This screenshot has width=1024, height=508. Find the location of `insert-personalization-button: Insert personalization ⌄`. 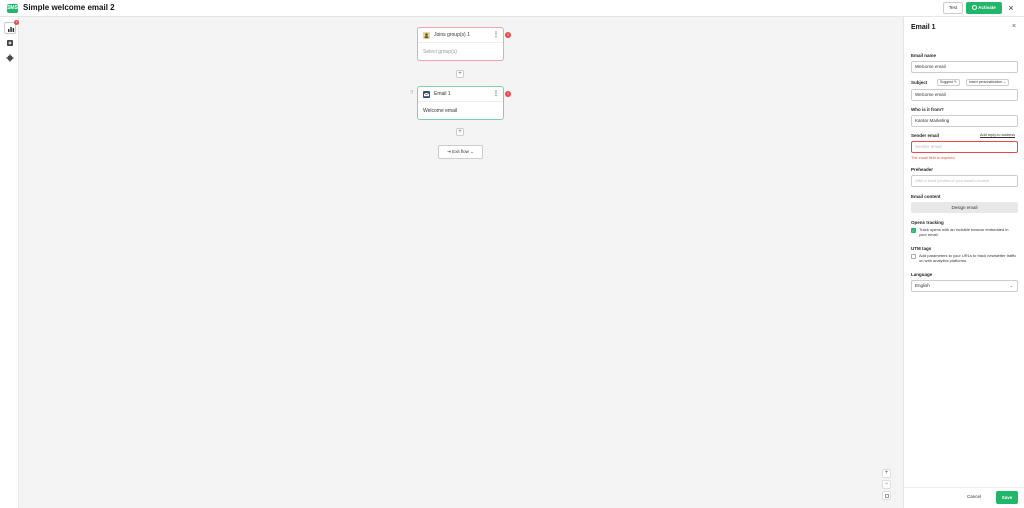

insert-personalization-button: Insert personalization ⌄ is located at coordinates (988, 82).